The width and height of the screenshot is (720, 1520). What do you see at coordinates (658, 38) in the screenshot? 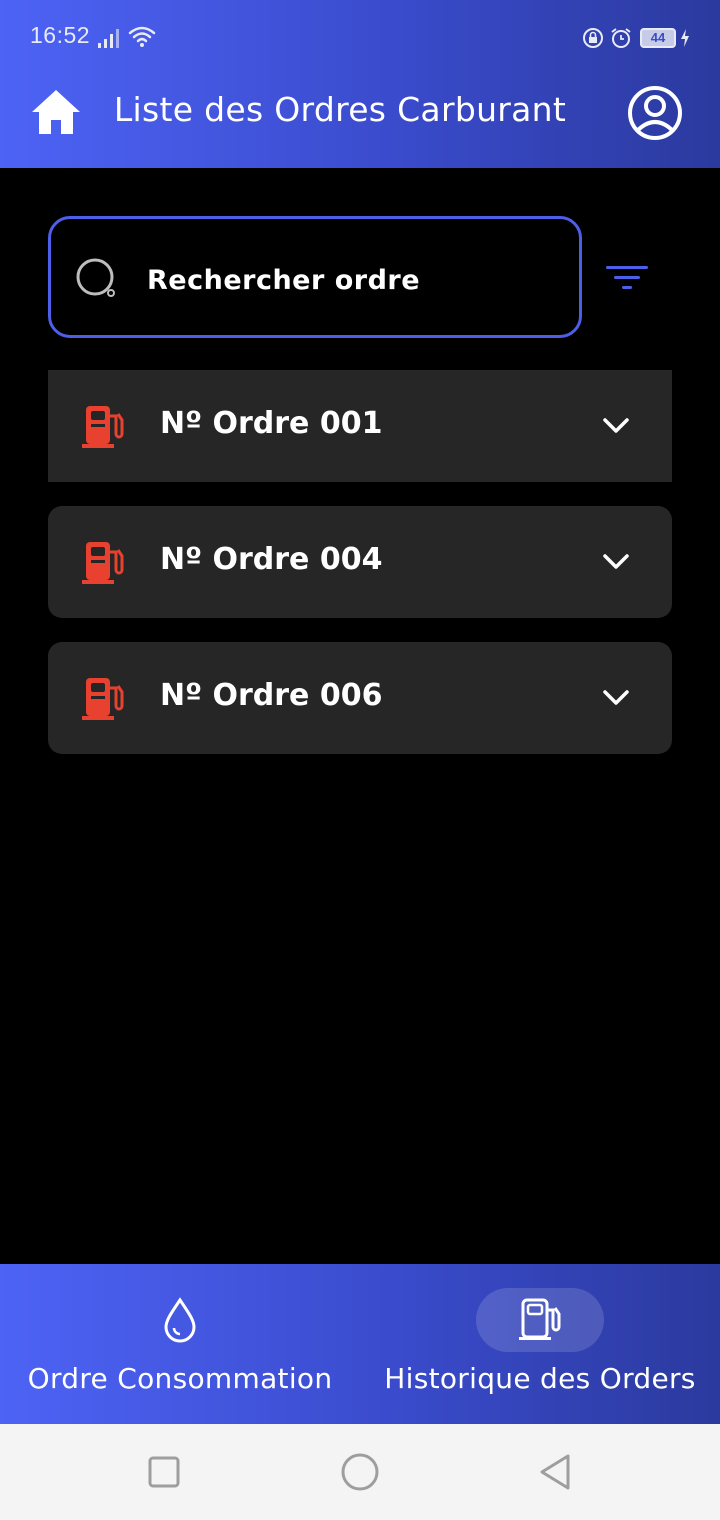
I see `battery-indicator: 44` at bounding box center [658, 38].